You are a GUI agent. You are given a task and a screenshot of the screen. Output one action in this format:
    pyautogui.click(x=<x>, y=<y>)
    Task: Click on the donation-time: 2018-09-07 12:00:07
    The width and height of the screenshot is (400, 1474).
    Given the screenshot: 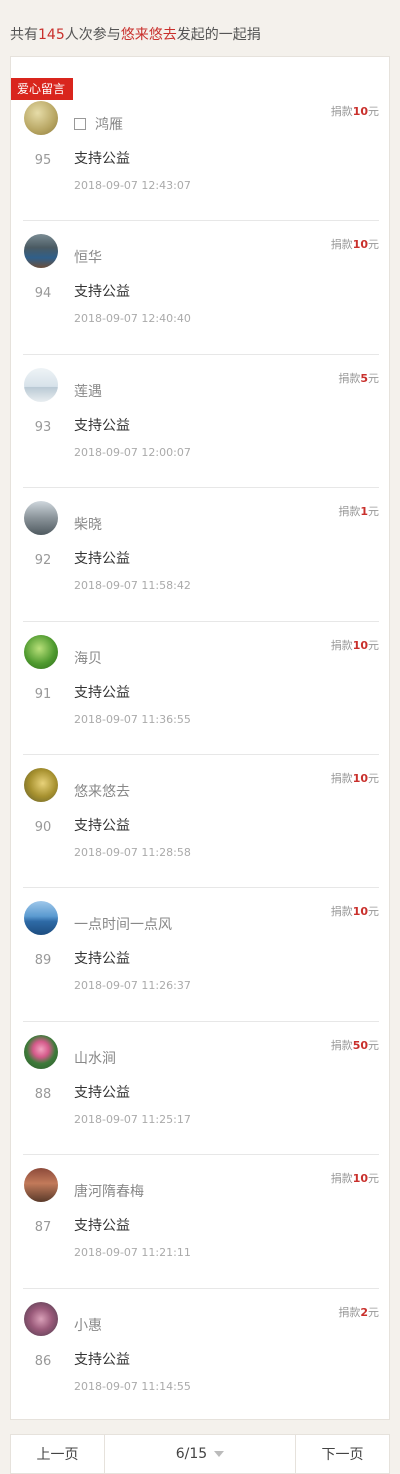 What is the action you would take?
    pyautogui.click(x=132, y=452)
    